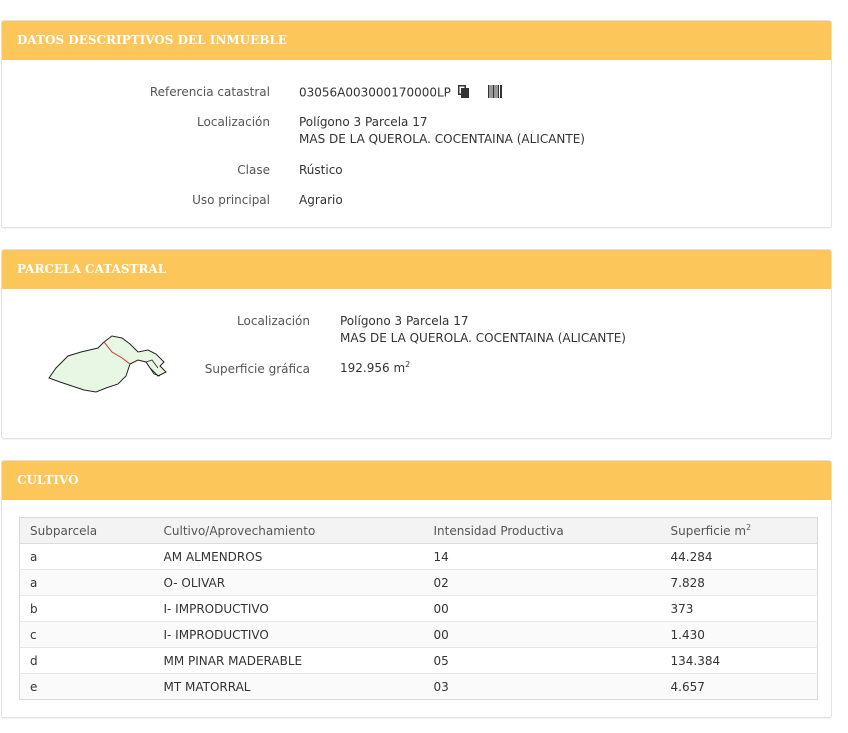  I want to click on cell-cultivo: MT MATORRAL, so click(288, 686).